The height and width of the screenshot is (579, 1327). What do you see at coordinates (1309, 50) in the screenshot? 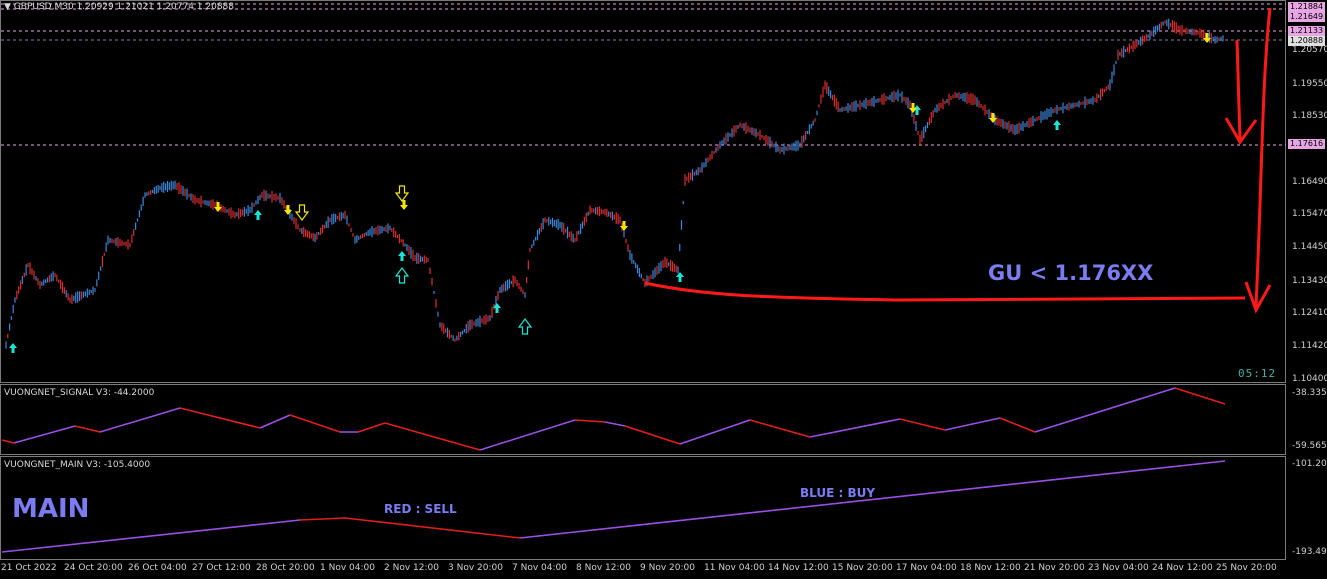
I see `price-axis-label: 1.20570` at bounding box center [1309, 50].